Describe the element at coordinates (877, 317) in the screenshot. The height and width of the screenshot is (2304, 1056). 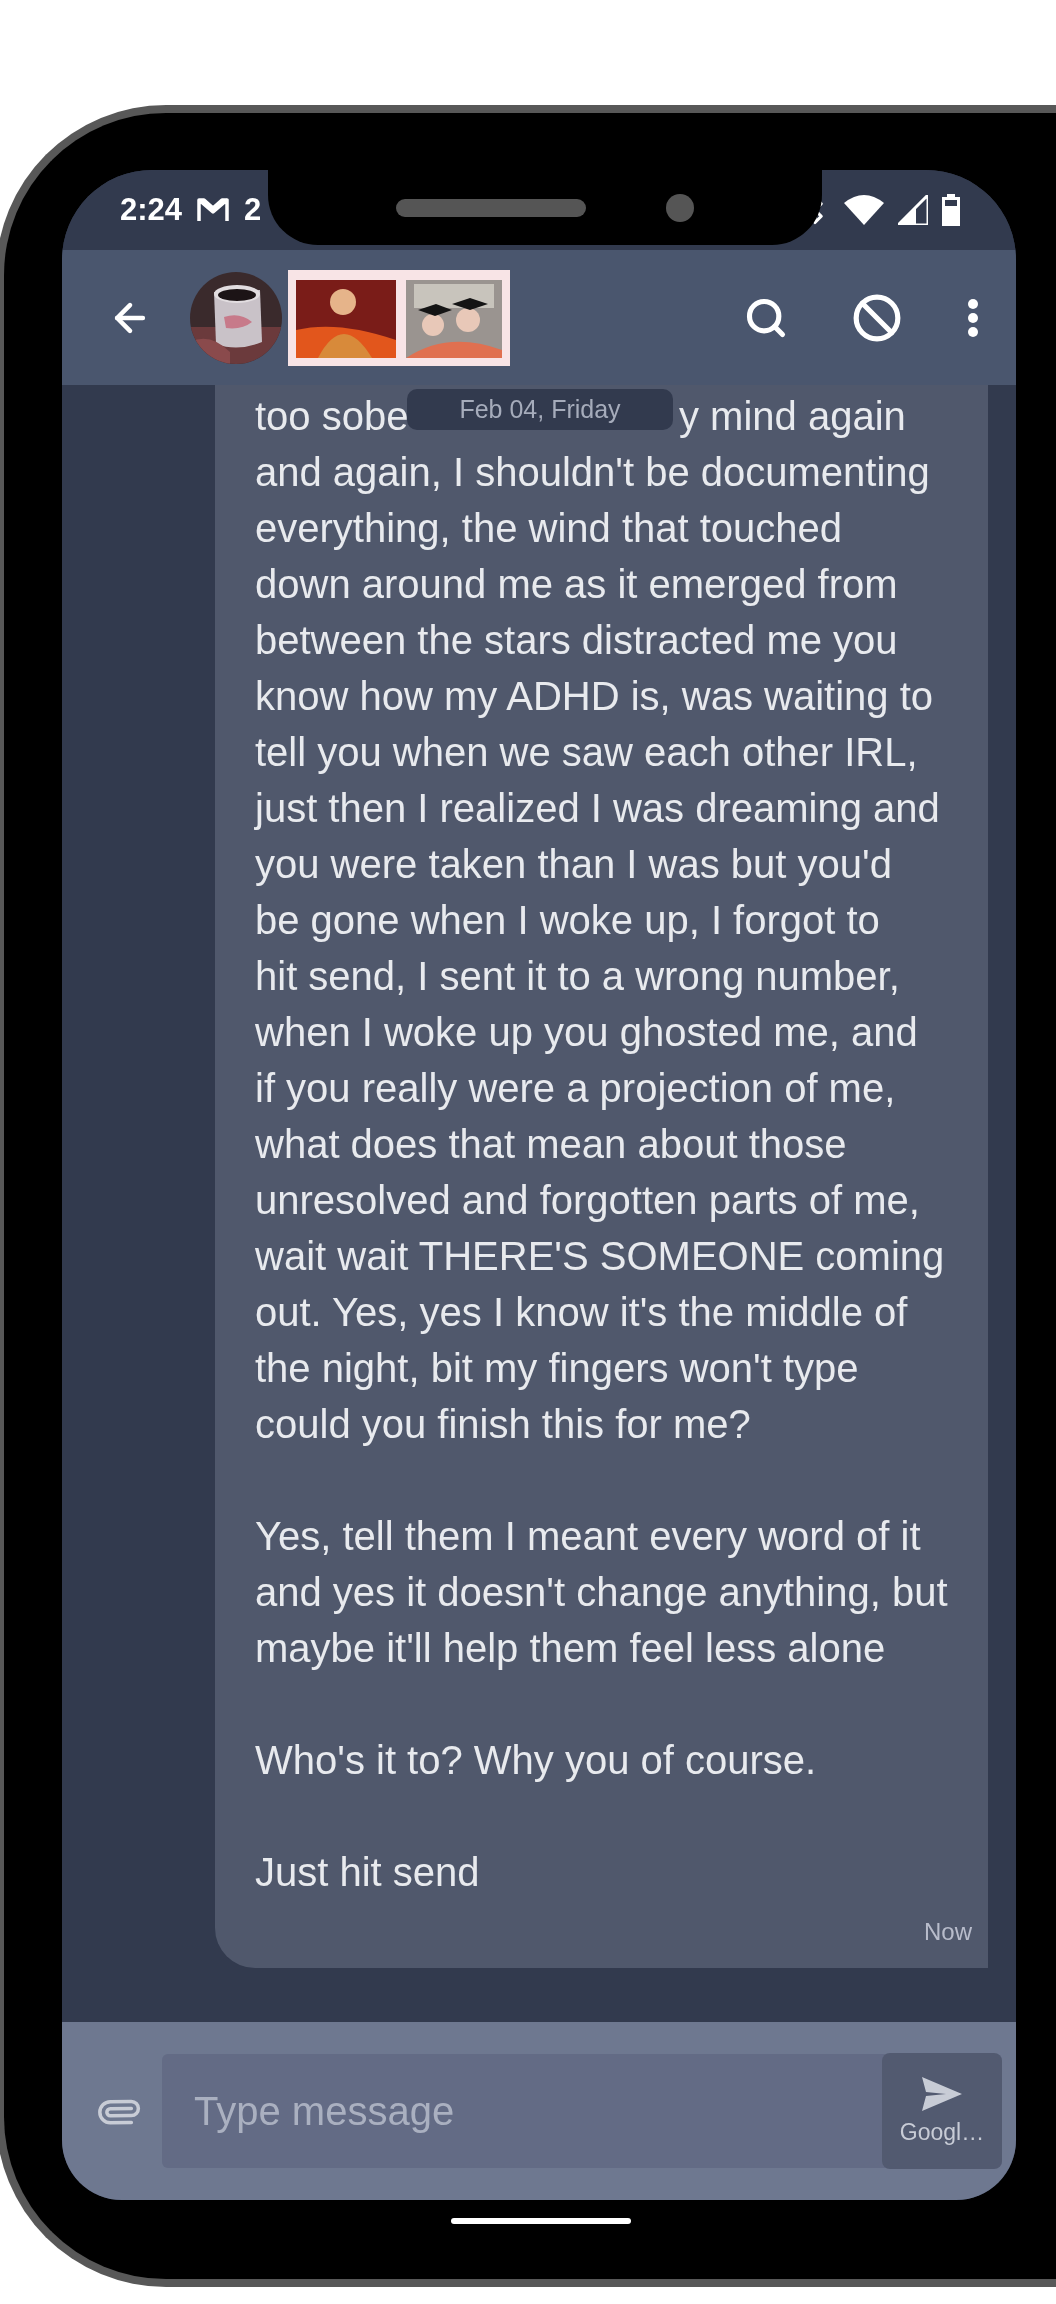
I see `block-icon` at that location.